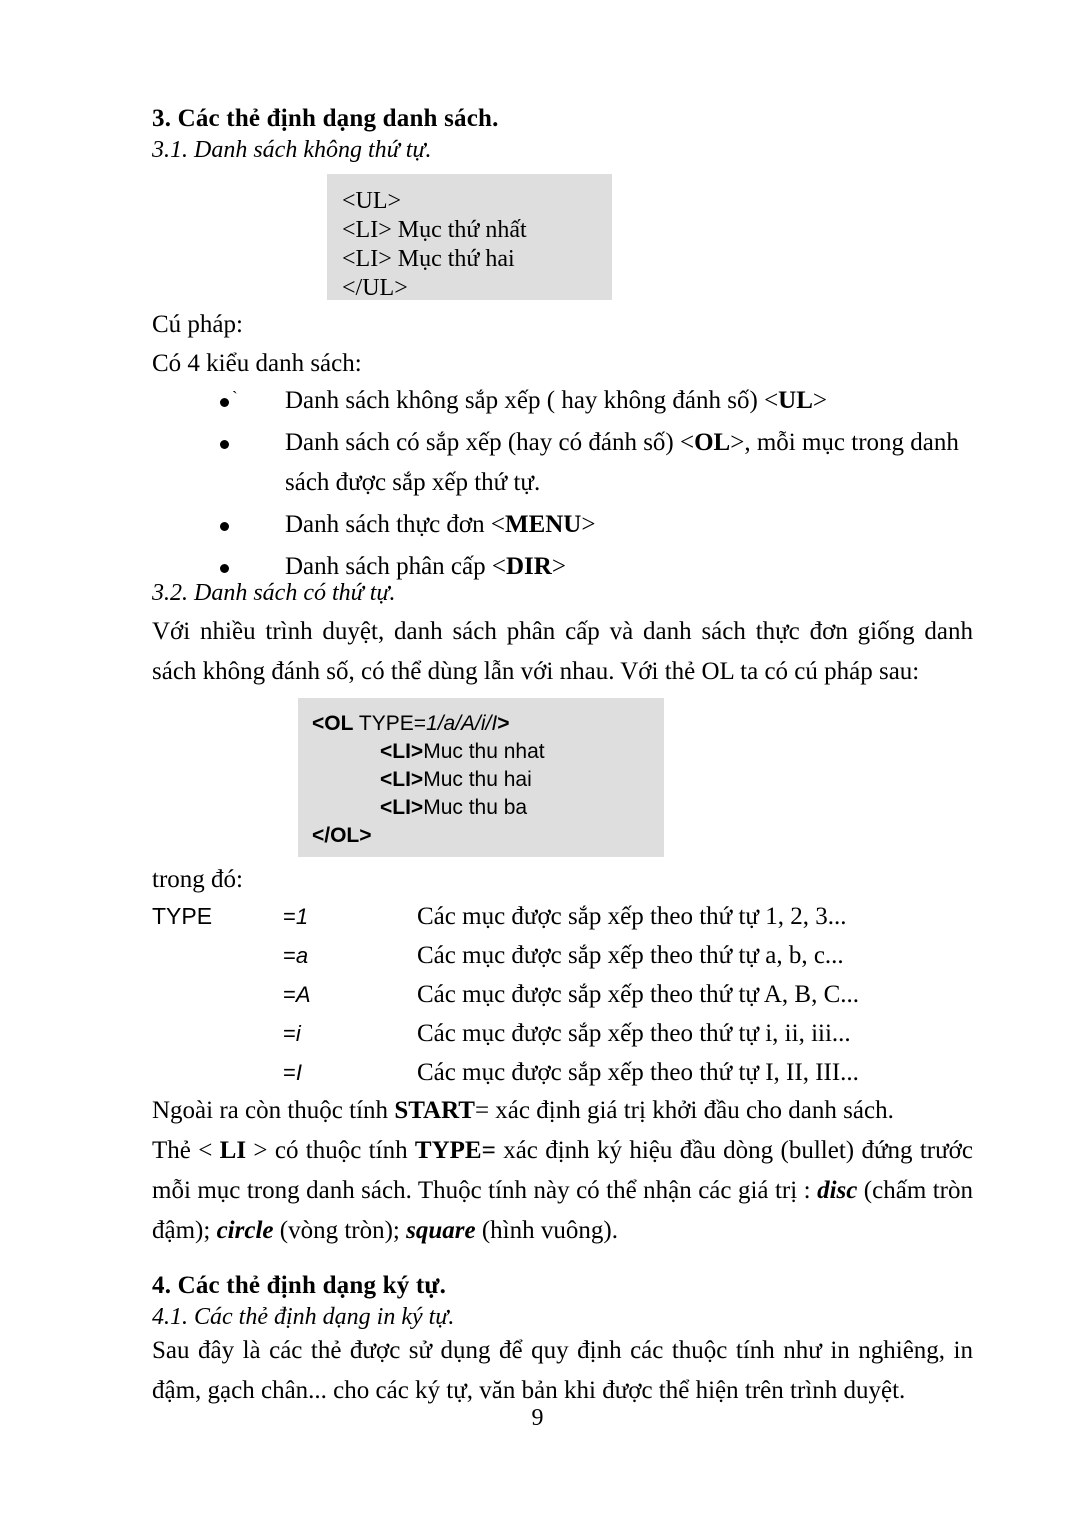 The image size is (1075, 1520). I want to click on code-tag-open: <OL, so click(333, 723).